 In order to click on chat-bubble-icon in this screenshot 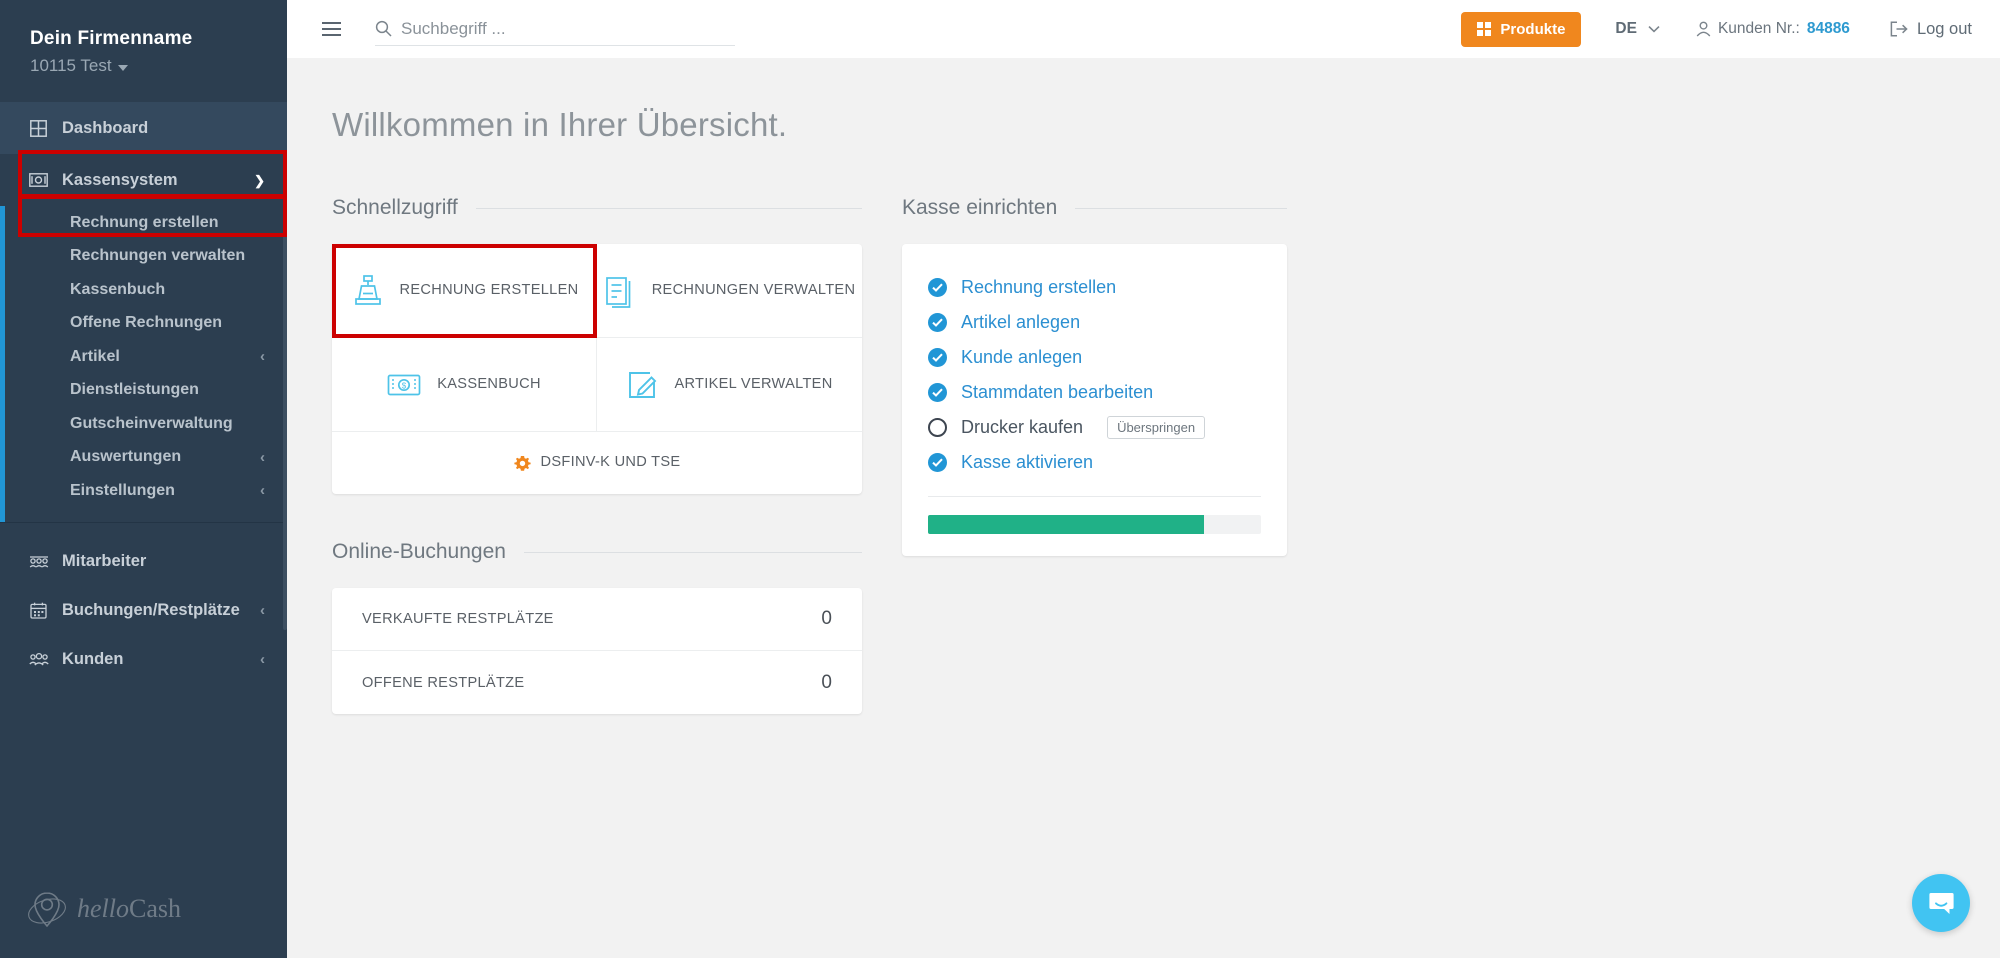, I will do `click(1941, 903)`.